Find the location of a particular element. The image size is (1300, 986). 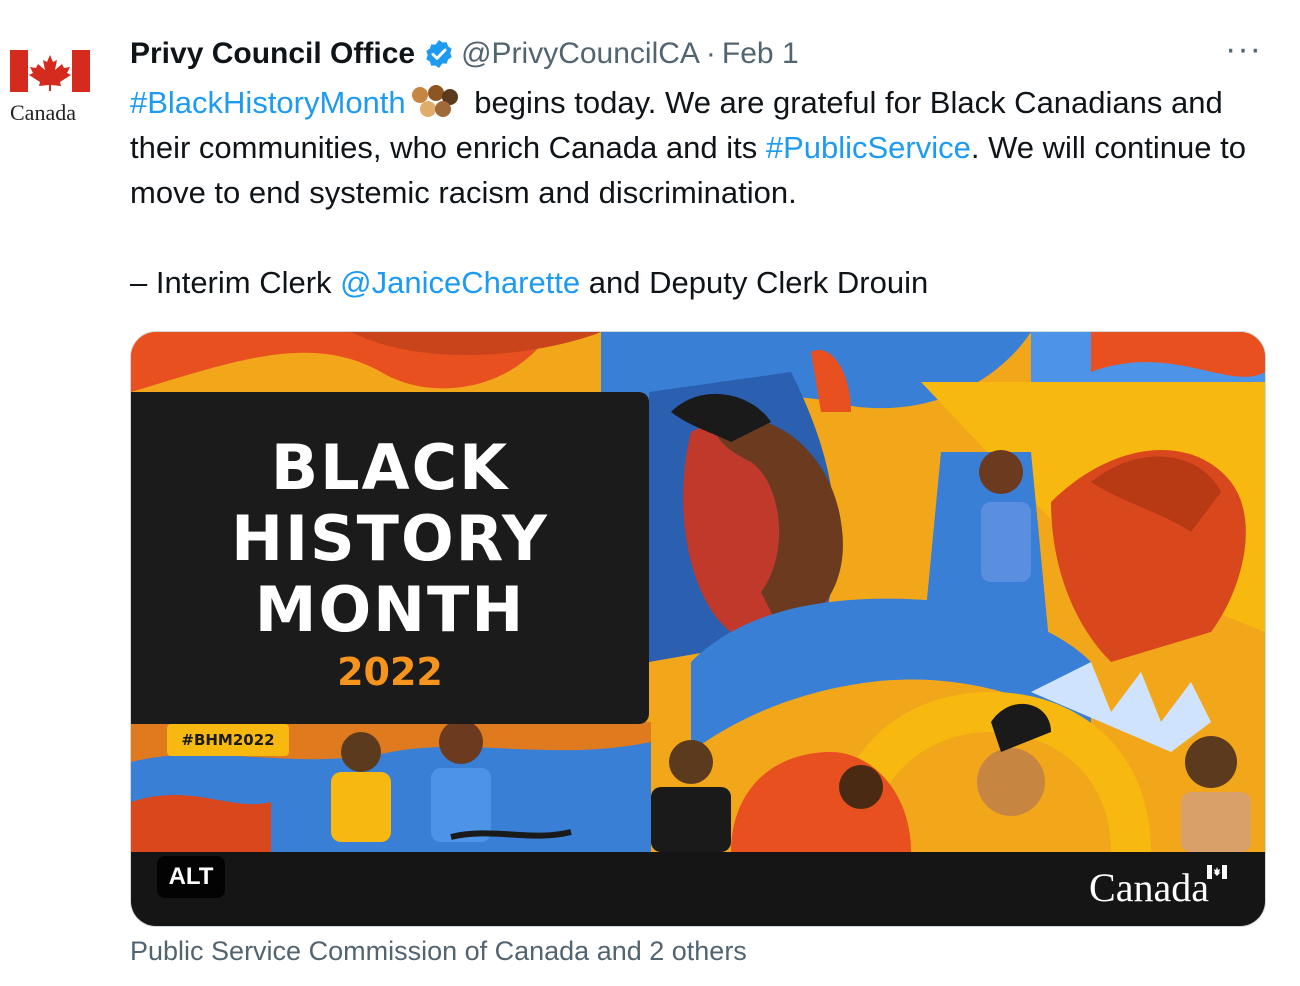

mention-link: @JaniceCharette is located at coordinates (460, 282).